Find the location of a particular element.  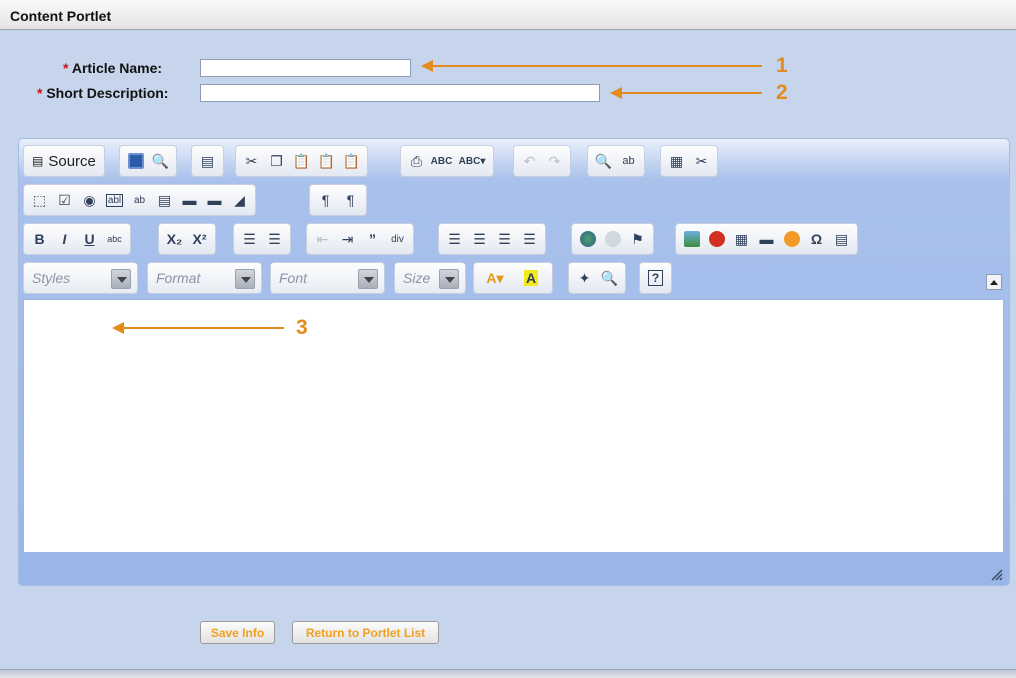

spellcheck-button: ABC is located at coordinates (441, 161).